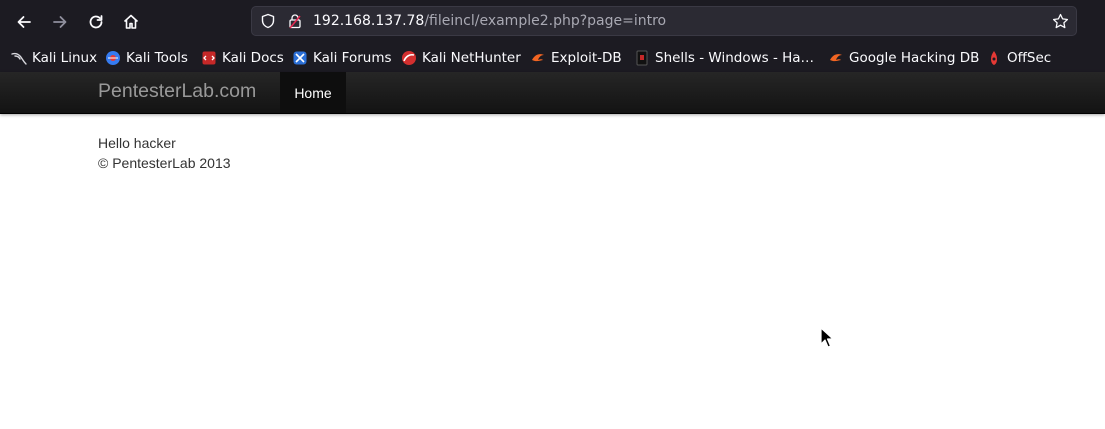 Image resolution: width=1105 pixels, height=429 pixels. I want to click on url-host: 192.168.137.78, so click(369, 21).